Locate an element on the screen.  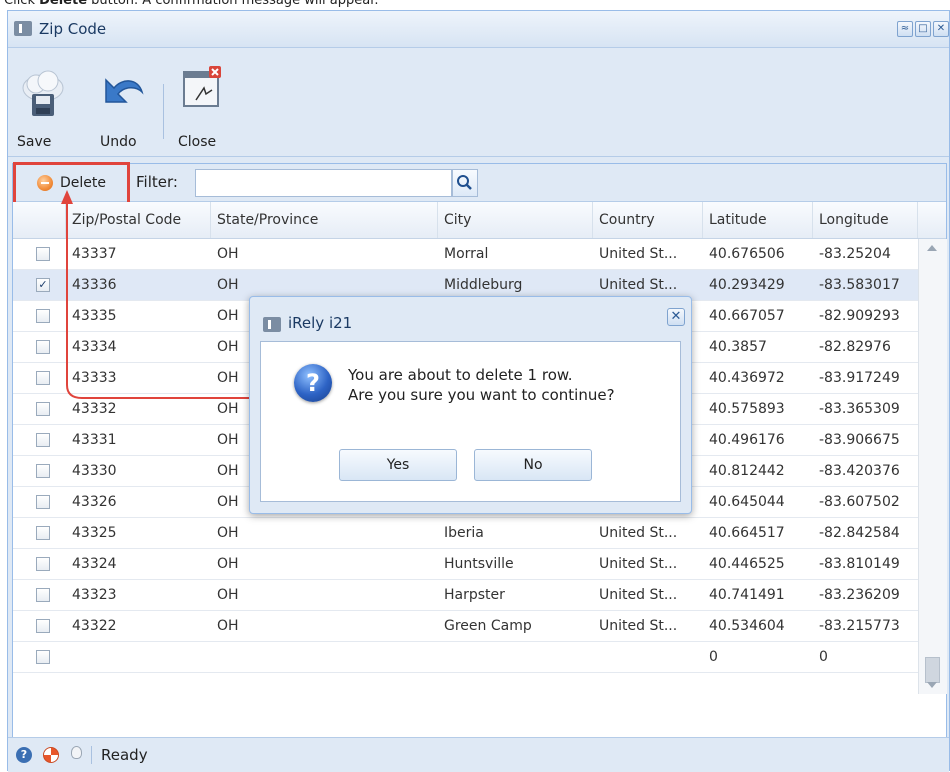
window-close-button: ✕ is located at coordinates (941, 29).